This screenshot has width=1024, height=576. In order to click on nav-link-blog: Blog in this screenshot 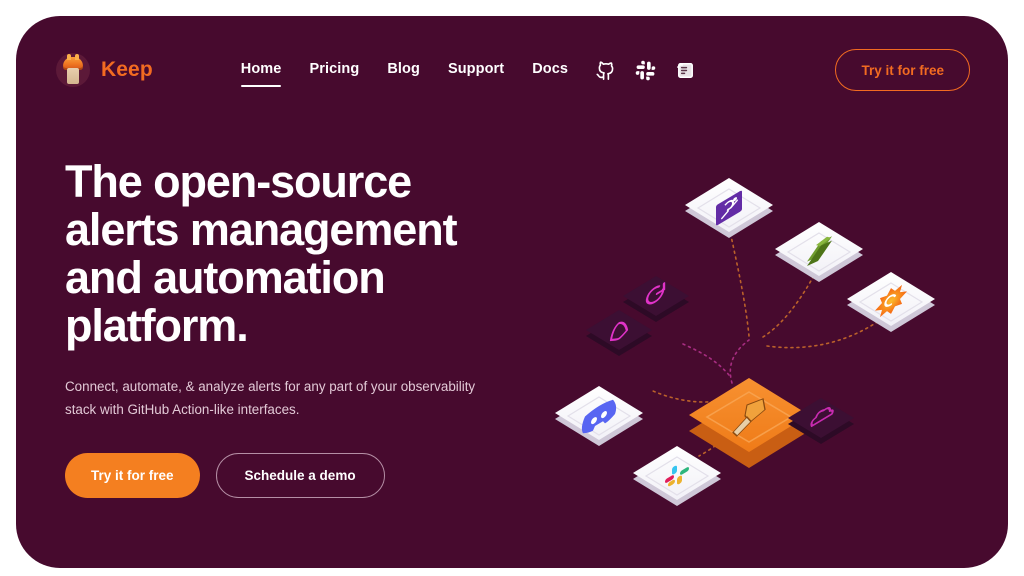, I will do `click(403, 70)`.